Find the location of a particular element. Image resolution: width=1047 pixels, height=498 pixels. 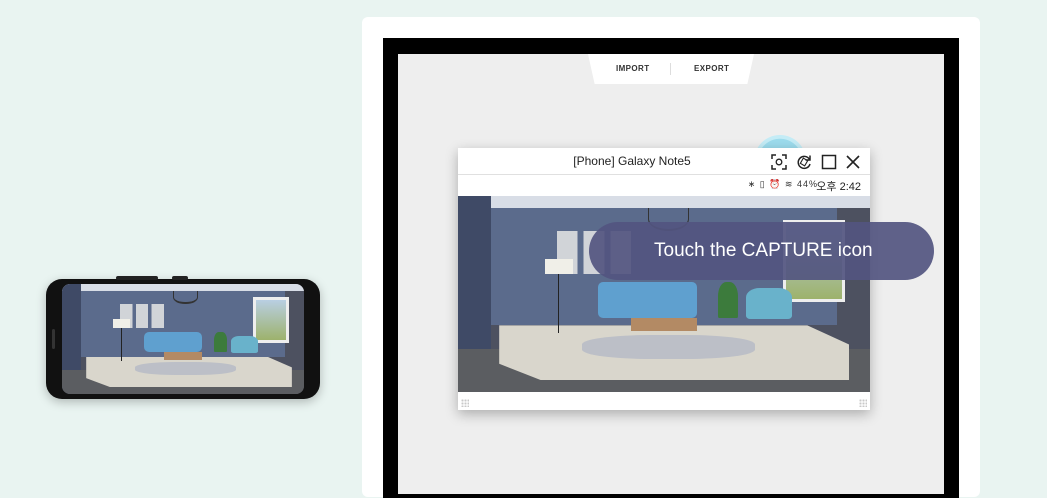

rotate-icon is located at coordinates (804, 162).